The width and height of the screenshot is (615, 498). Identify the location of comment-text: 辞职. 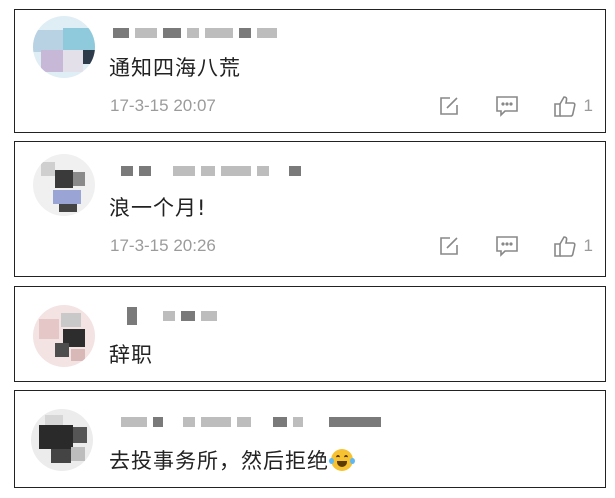
(131, 355).